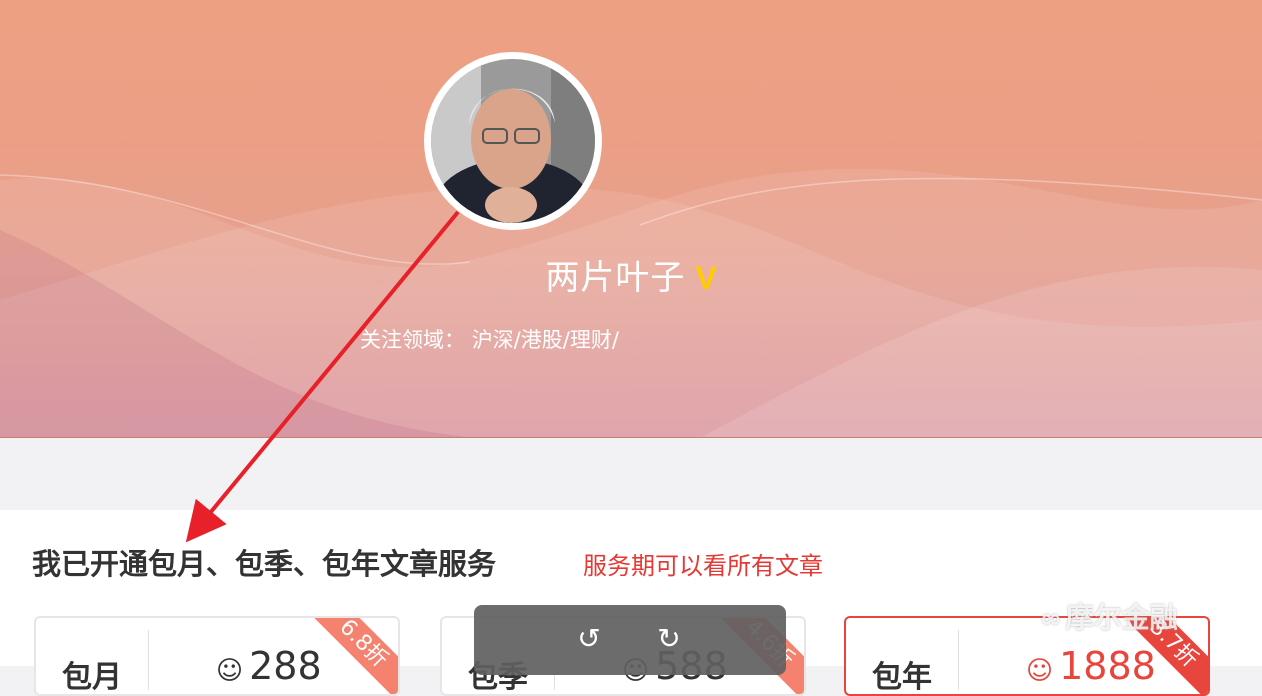 Image resolution: width=1262 pixels, height=696 pixels. I want to click on rotate-right-icon: ↻, so click(669, 640).